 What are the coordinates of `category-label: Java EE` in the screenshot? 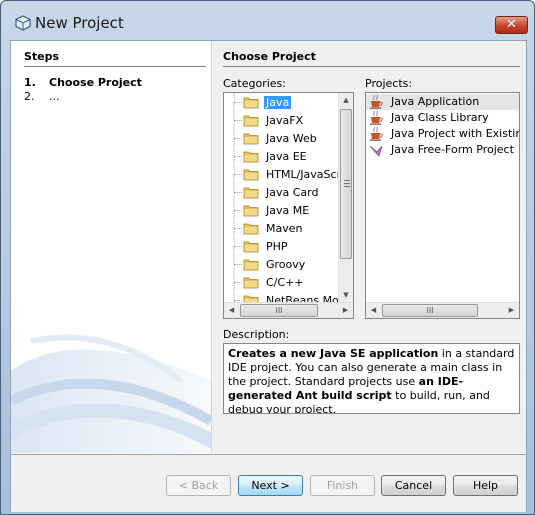 It's located at (286, 156).